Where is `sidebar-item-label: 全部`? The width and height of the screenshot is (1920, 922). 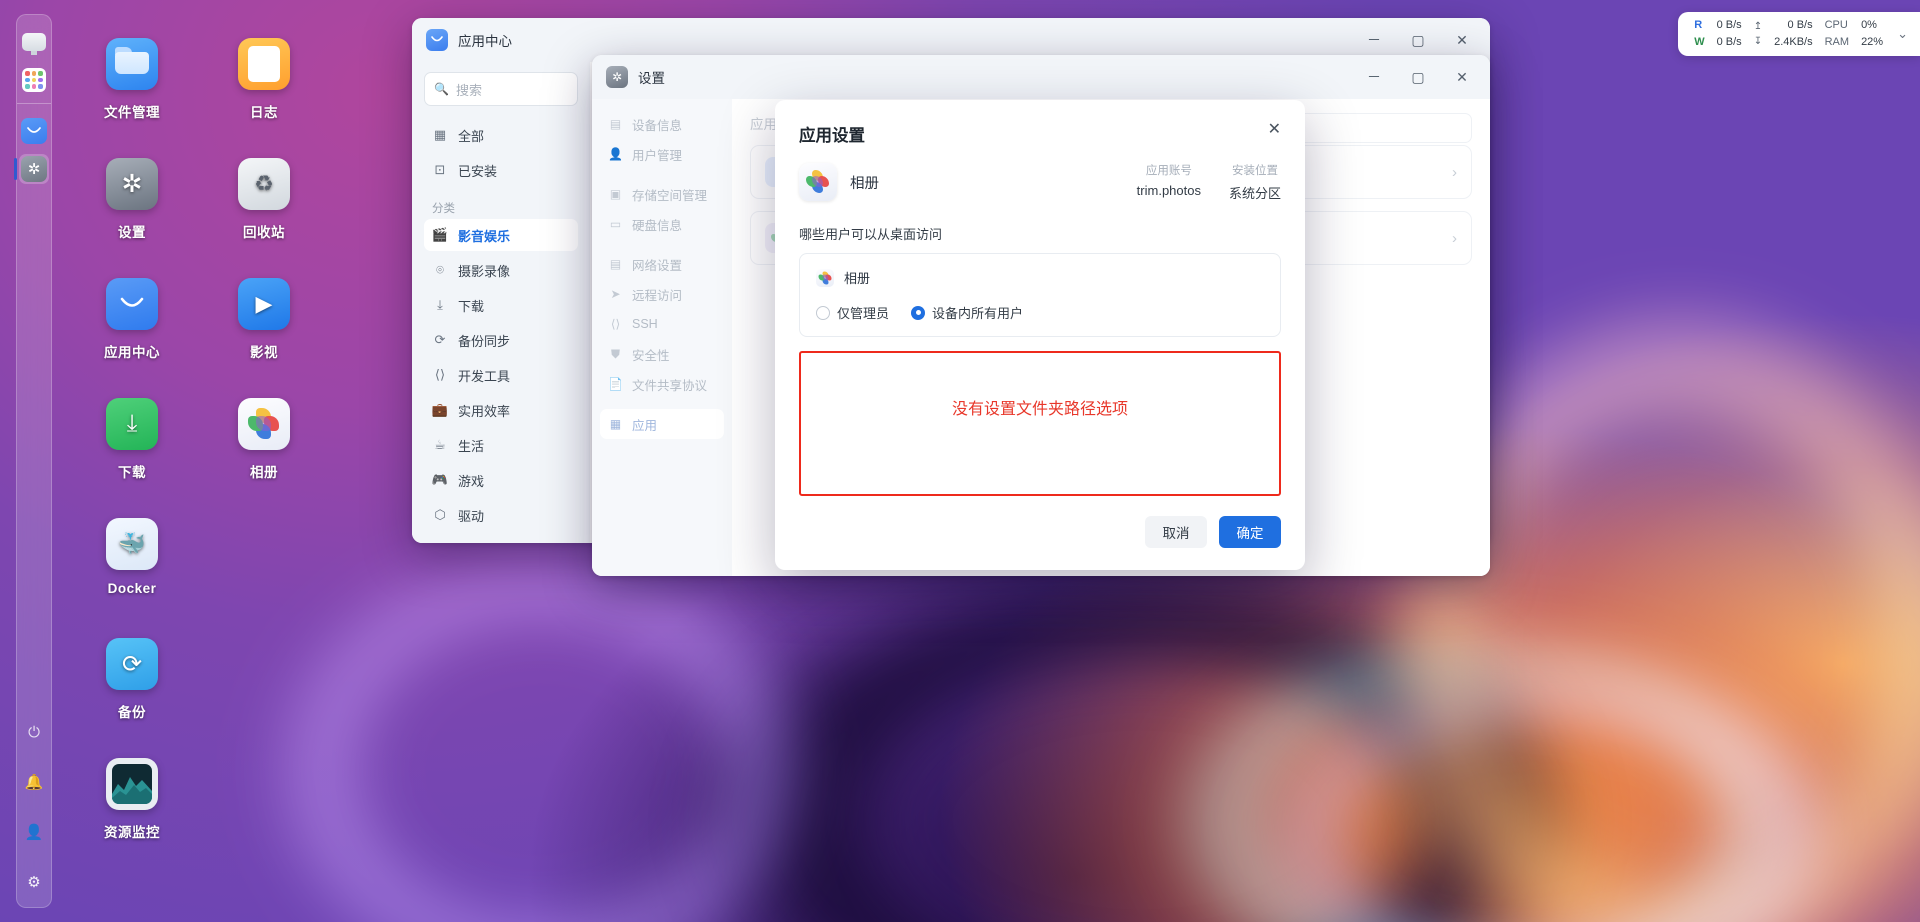
sidebar-item-label: 全部 is located at coordinates (471, 136).